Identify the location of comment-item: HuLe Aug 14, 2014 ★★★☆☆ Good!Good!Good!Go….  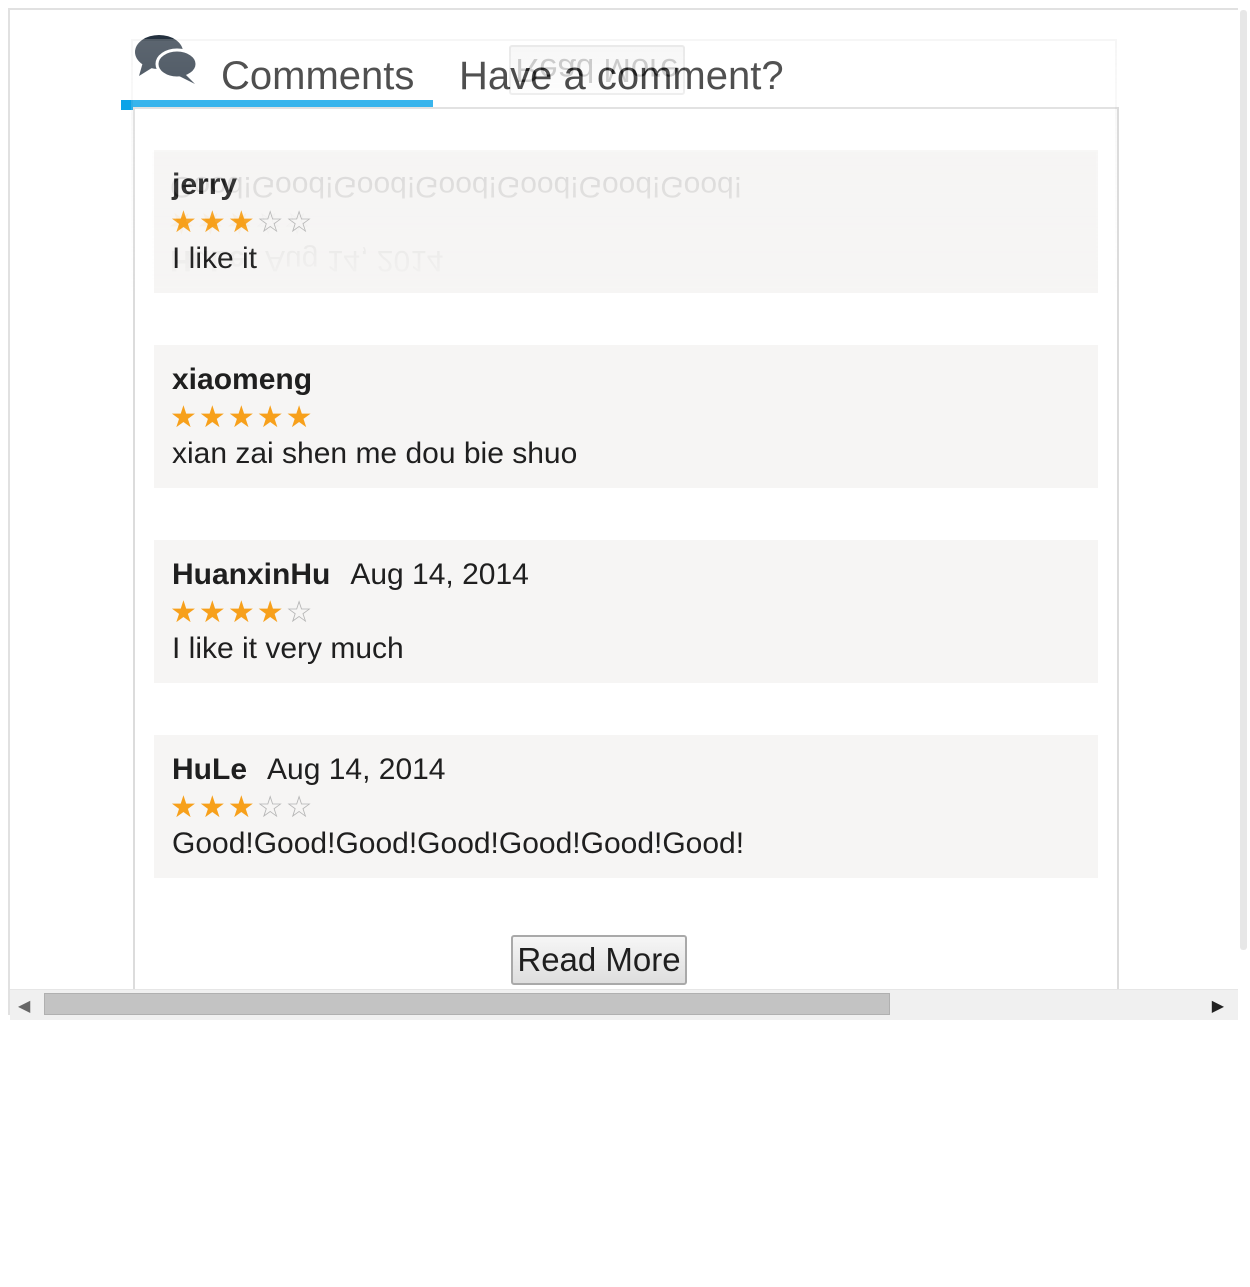
(626, 806).